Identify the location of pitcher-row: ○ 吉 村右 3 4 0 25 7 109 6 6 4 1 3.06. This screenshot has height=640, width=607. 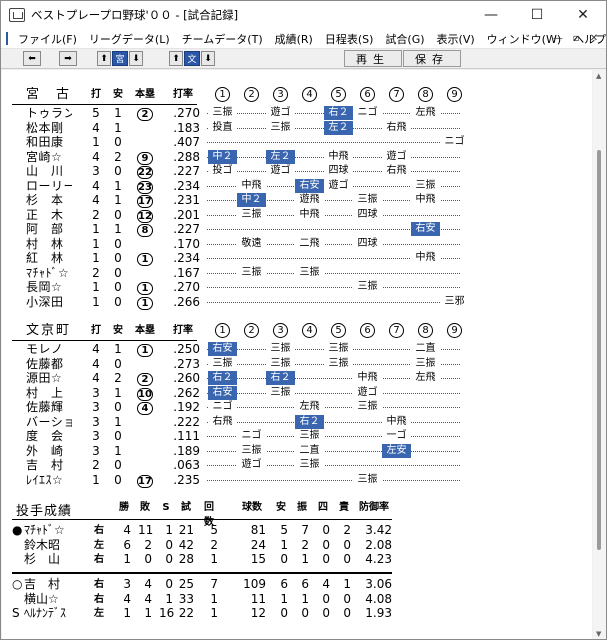
(297, 584).